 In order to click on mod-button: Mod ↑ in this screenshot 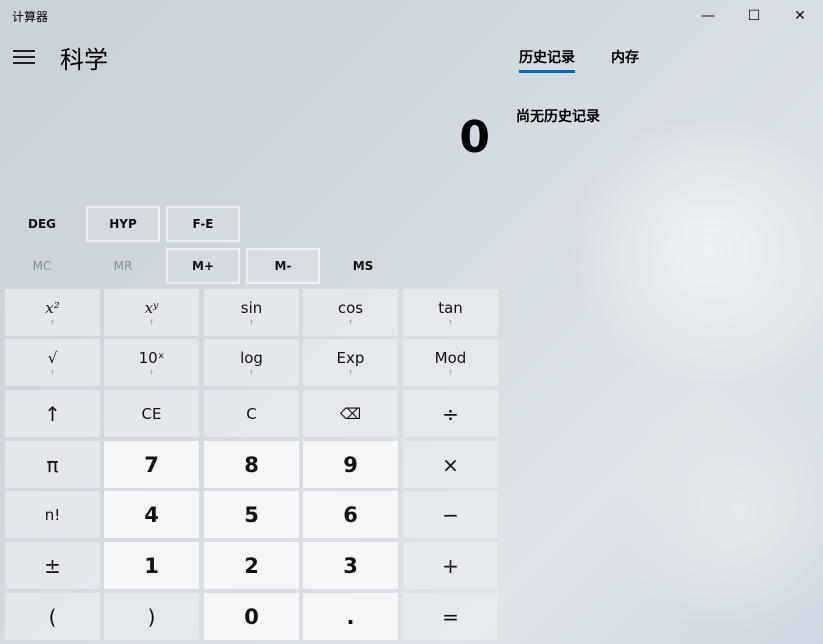, I will do `click(450, 362)`.